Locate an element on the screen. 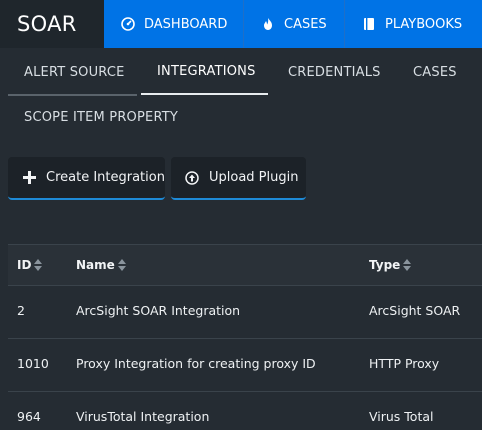  tab-alert-source: ALERT SOURCE is located at coordinates (74, 72).